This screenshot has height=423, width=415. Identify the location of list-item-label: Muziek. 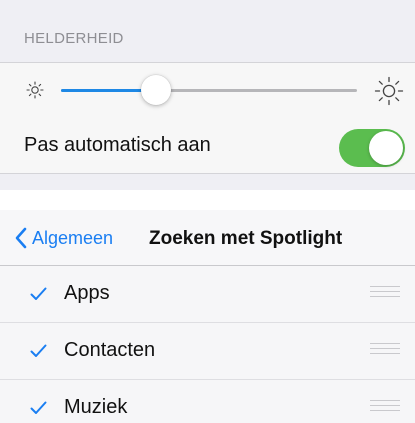
(96, 407).